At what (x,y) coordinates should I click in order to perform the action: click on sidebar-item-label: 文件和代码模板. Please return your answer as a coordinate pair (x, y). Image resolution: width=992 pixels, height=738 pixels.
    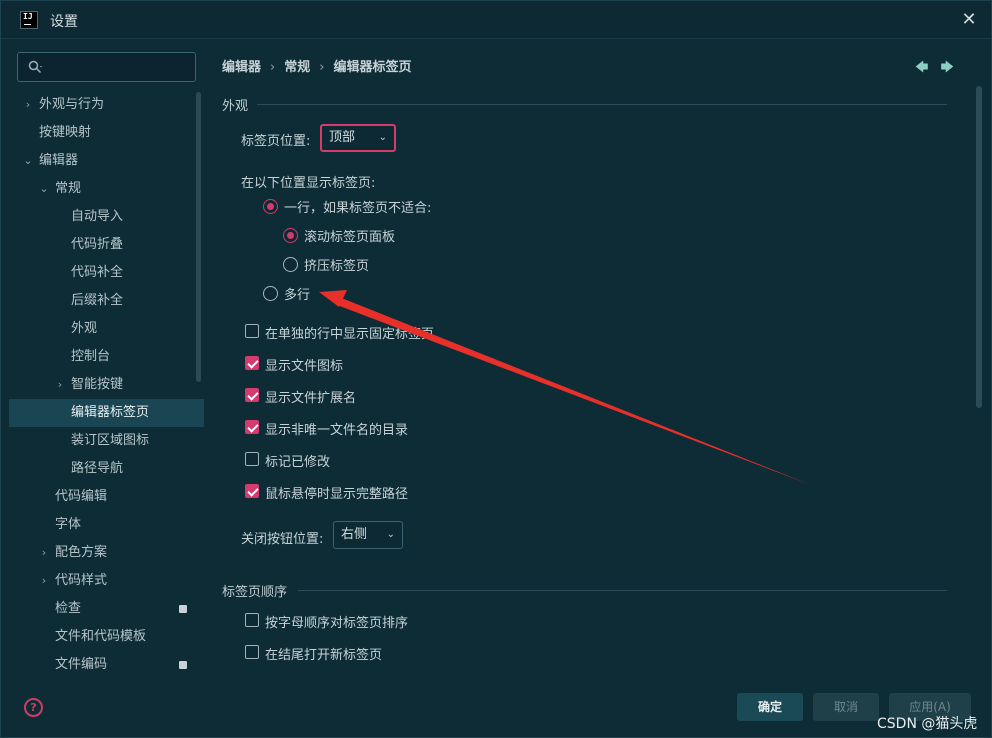
    Looking at the image, I should click on (101, 636).